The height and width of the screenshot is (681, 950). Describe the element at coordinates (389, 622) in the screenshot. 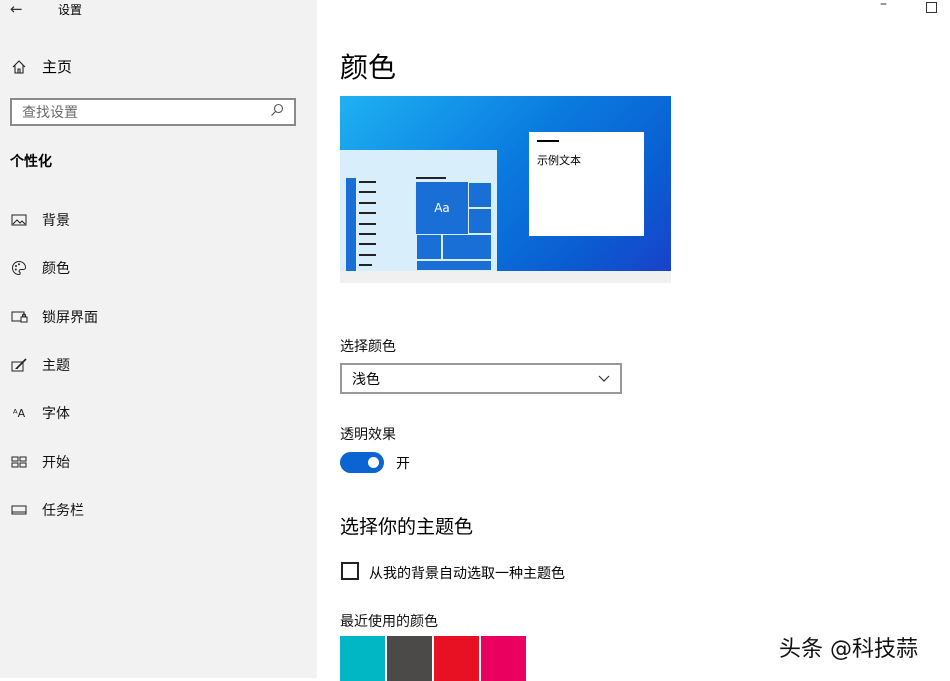

I see `recent-colors-label: 最近使用的颜色` at that location.